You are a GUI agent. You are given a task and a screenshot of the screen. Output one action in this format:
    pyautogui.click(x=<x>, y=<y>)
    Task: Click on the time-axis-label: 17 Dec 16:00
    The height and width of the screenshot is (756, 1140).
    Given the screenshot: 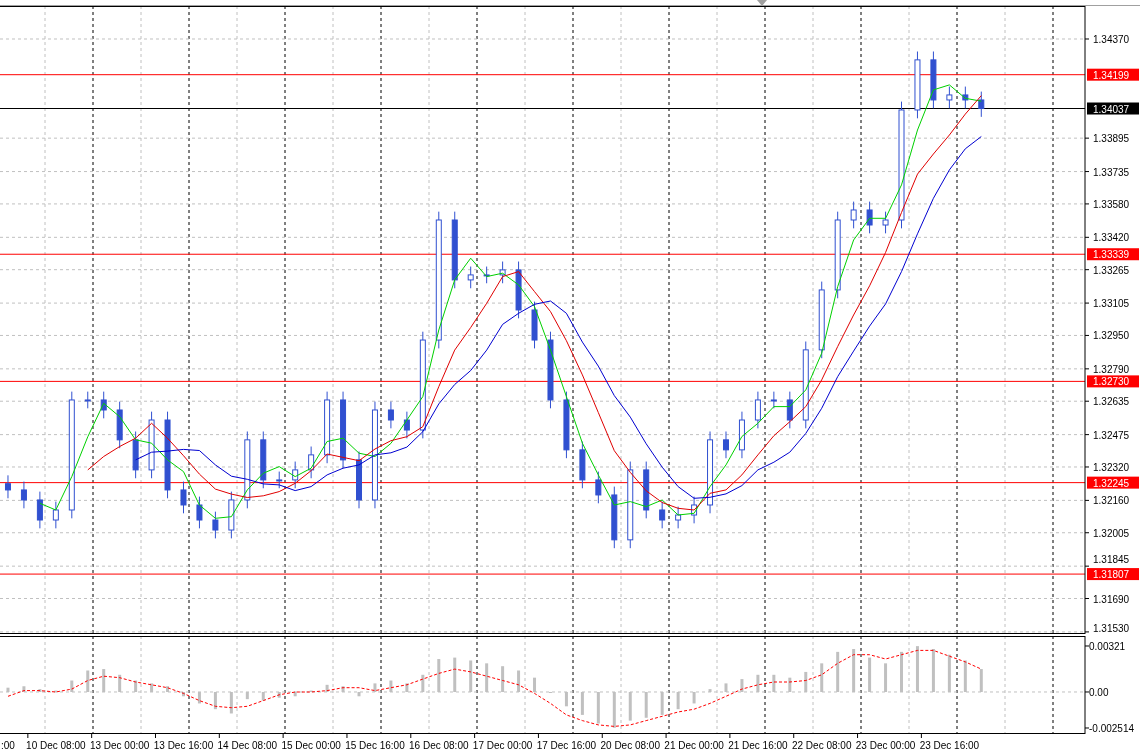 What is the action you would take?
    pyautogui.click(x=566, y=745)
    